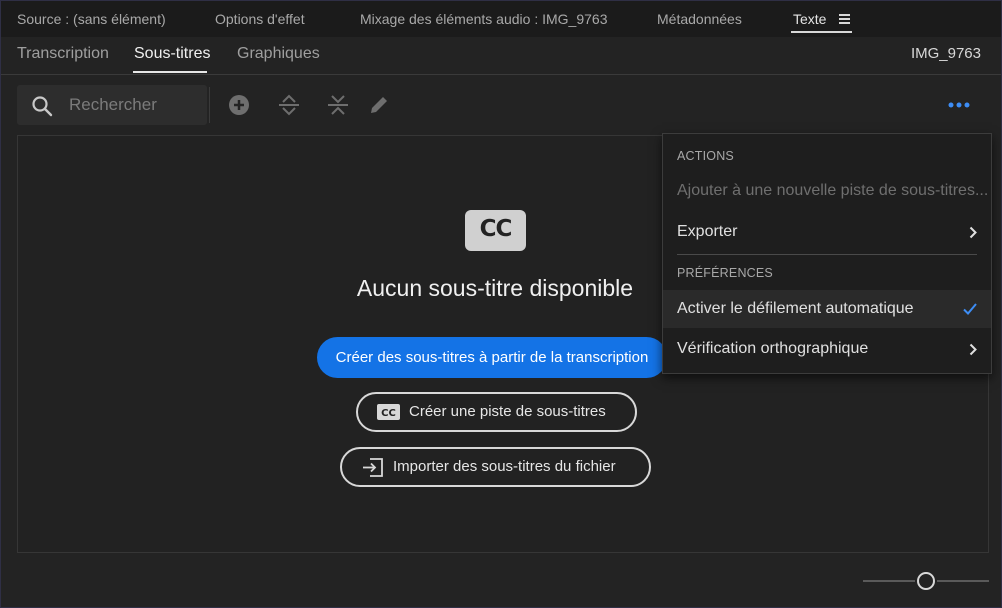 This screenshot has width=1002, height=608. I want to click on search-icon, so click(42, 106).